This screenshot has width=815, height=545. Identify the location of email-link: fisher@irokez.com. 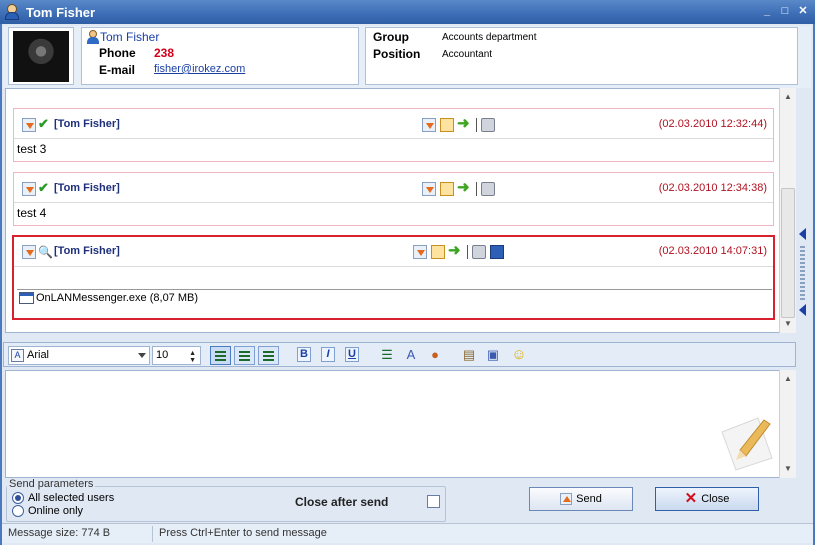
(199, 69).